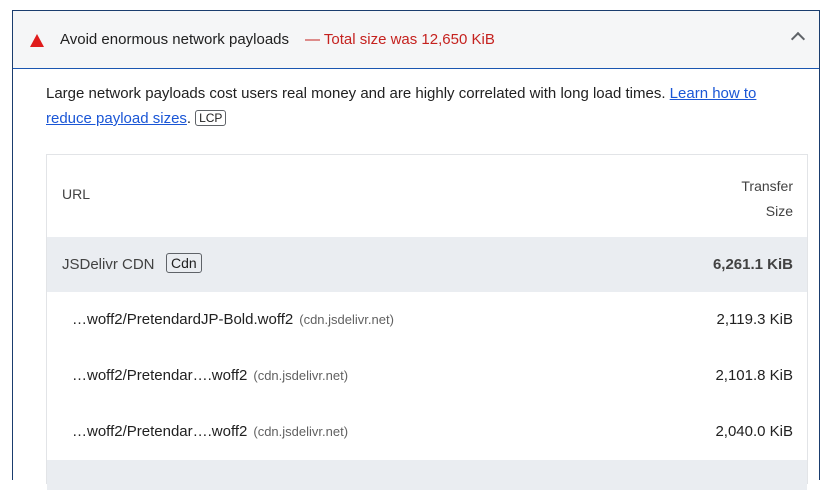 The image size is (829, 490). What do you see at coordinates (400, 39) in the screenshot?
I see `audit-display-value: — Total size was 12,650 KiB` at bounding box center [400, 39].